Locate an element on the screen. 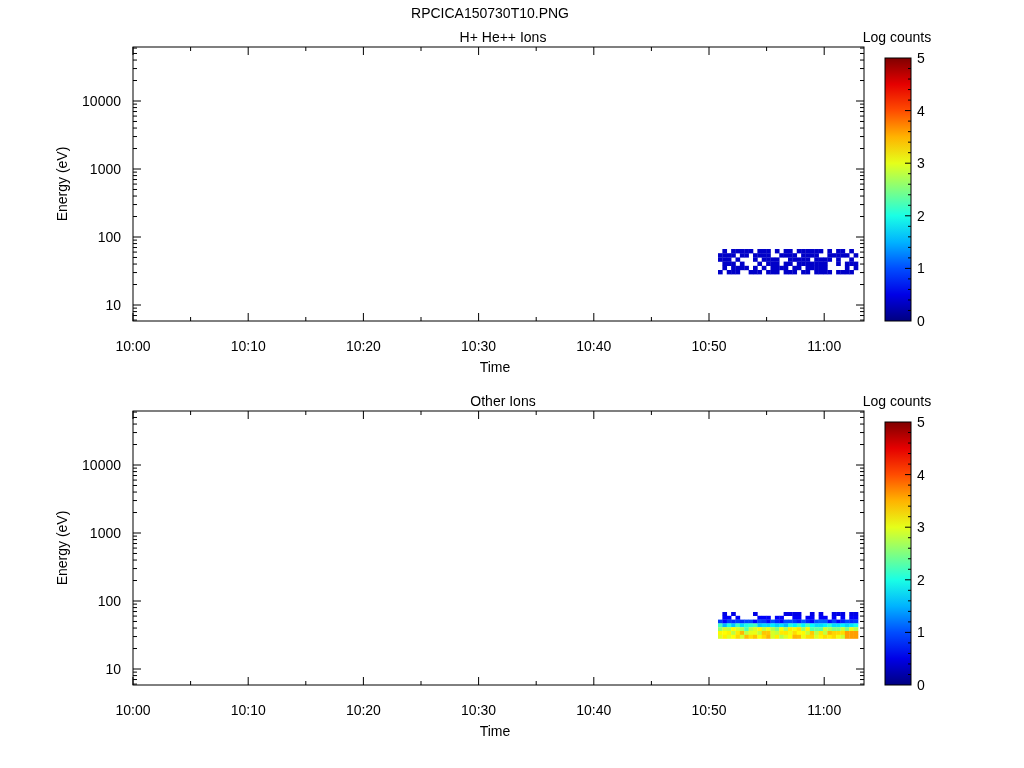 Image resolution: width=1024 pixels, height=768 pixels. panel-title: H+ He++ Ions is located at coordinates (503, 37).